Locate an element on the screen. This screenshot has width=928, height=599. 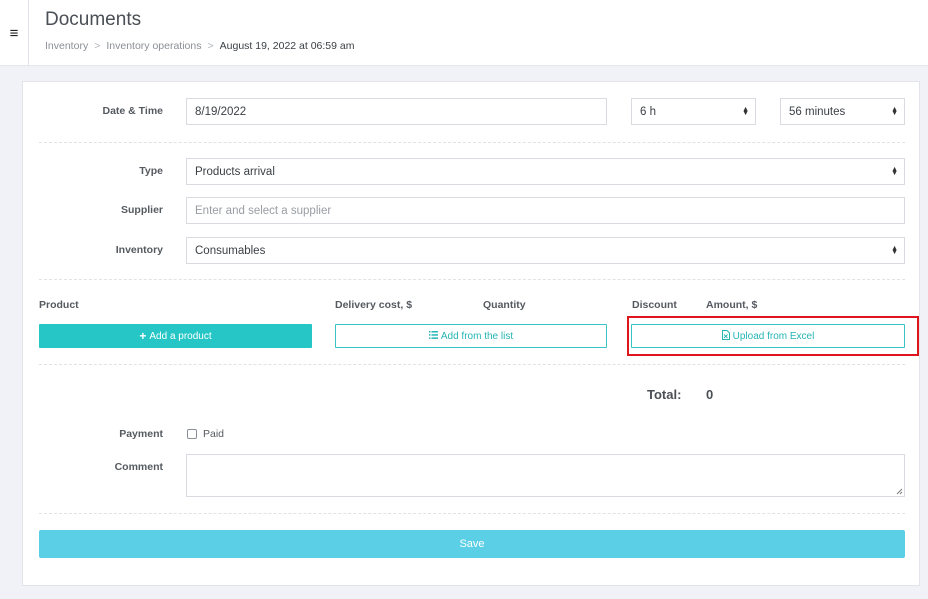
minutes-select: 56 minutes ▲ ▼ is located at coordinates (842, 111).